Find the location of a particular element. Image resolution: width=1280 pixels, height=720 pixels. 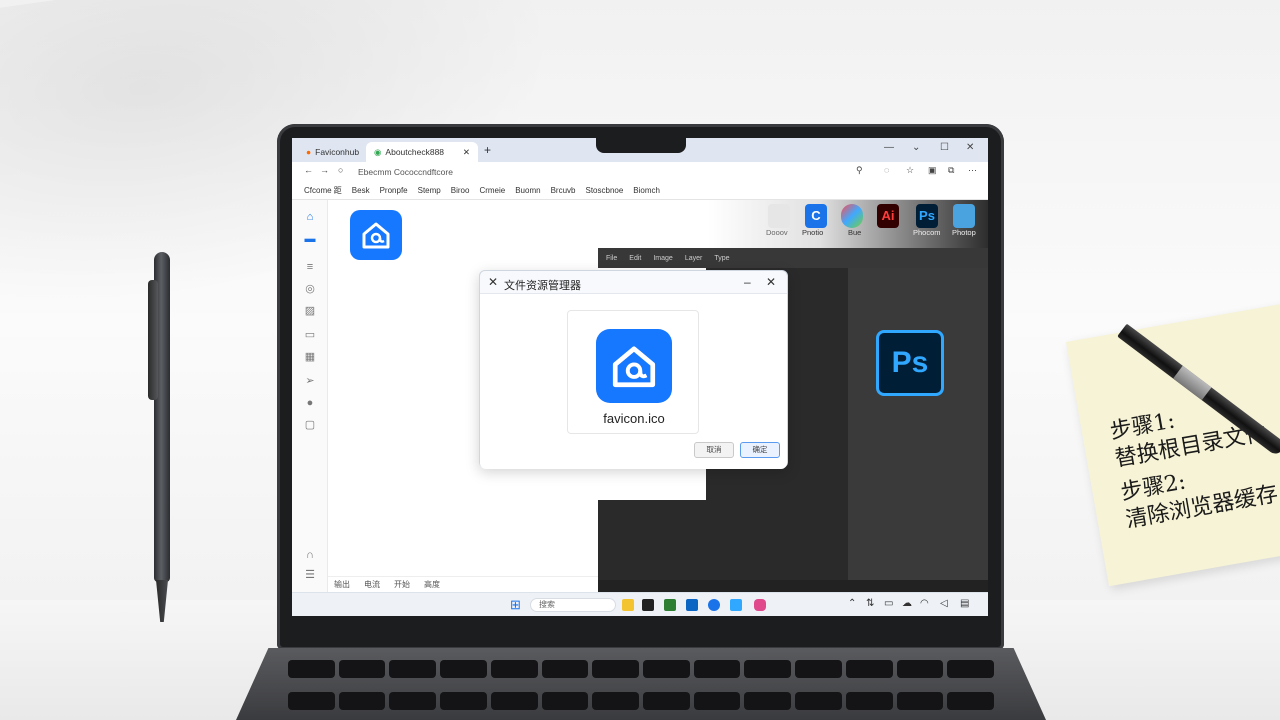

maximize-button: ☐ is located at coordinates (944, 147).